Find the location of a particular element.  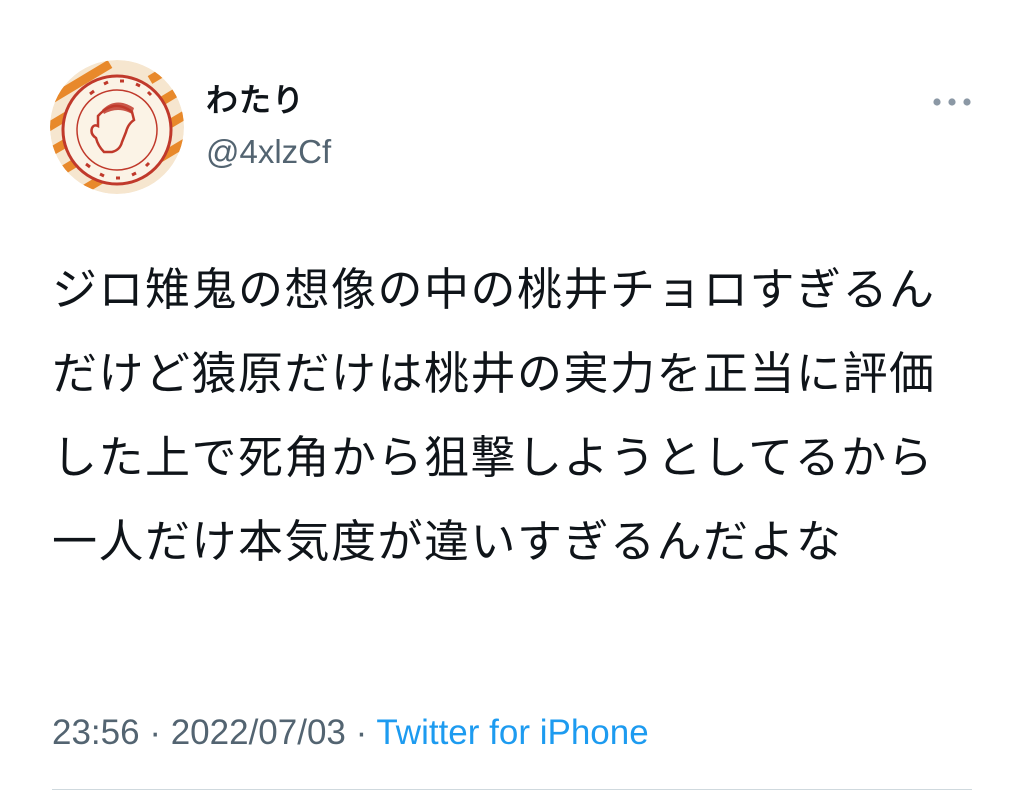

avatar is located at coordinates (117, 127).